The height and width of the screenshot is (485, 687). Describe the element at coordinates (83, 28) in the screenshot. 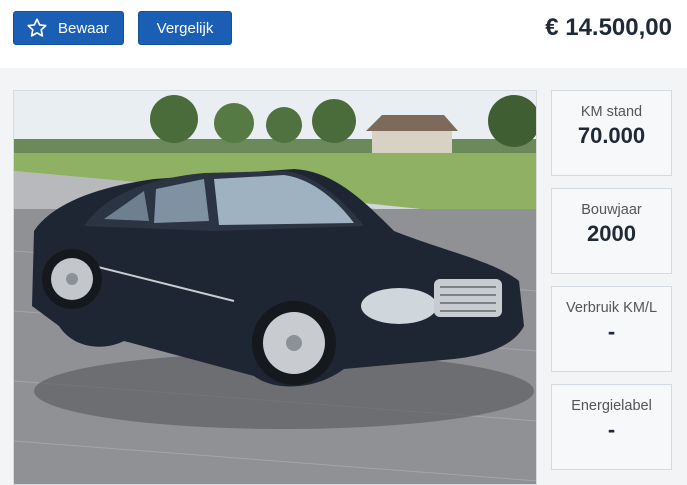

I see `save-button-label: Bewaar` at that location.